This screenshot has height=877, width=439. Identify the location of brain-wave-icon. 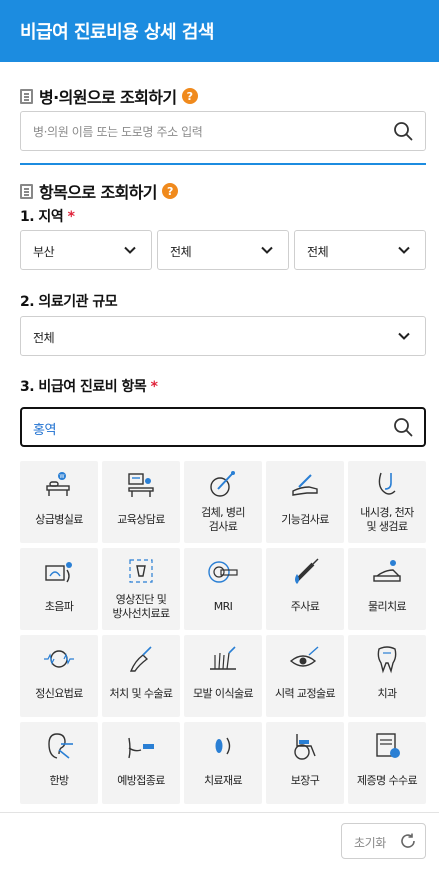
(59, 659).